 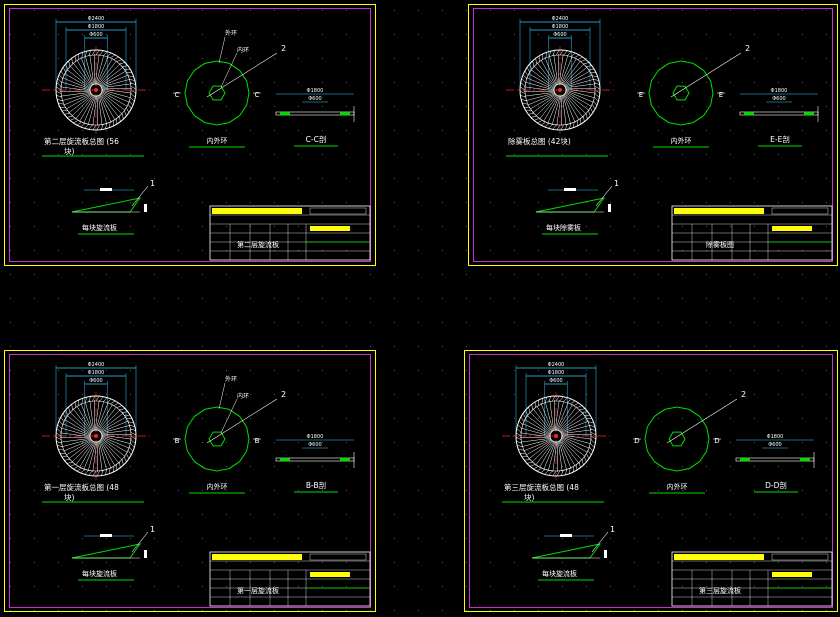 What do you see at coordinates (316, 139) in the screenshot?
I see `section-view-title: C-C剖` at bounding box center [316, 139].